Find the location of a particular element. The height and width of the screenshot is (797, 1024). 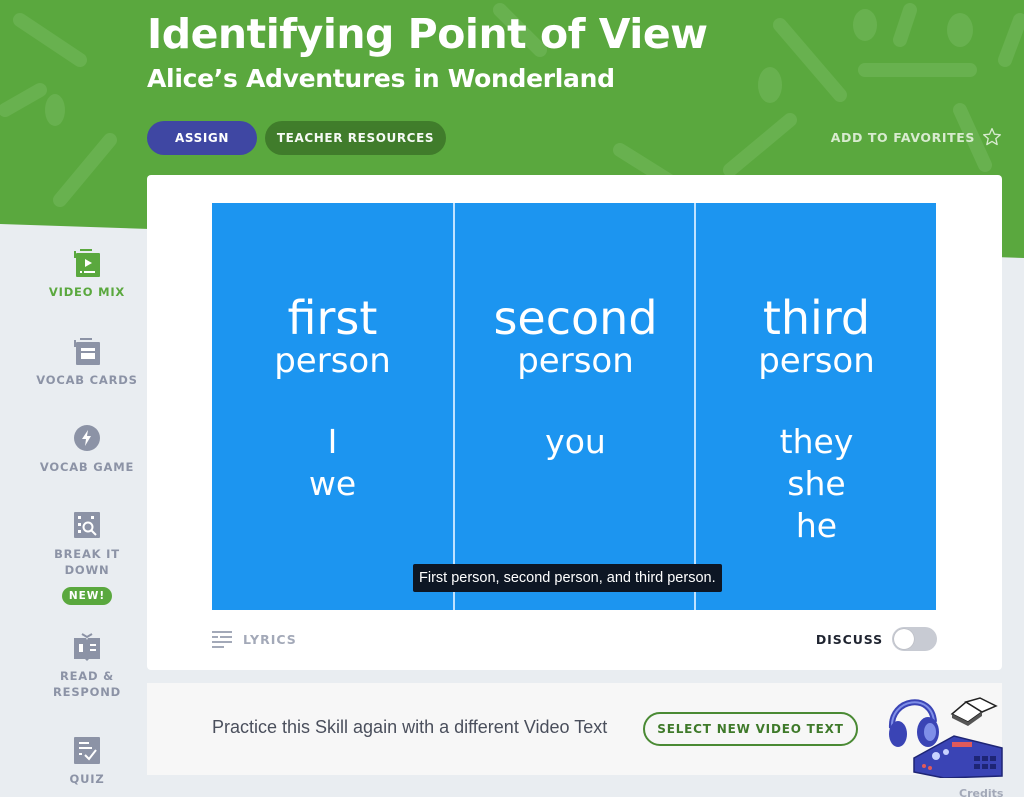

new-badge: NEW! is located at coordinates (87, 596).